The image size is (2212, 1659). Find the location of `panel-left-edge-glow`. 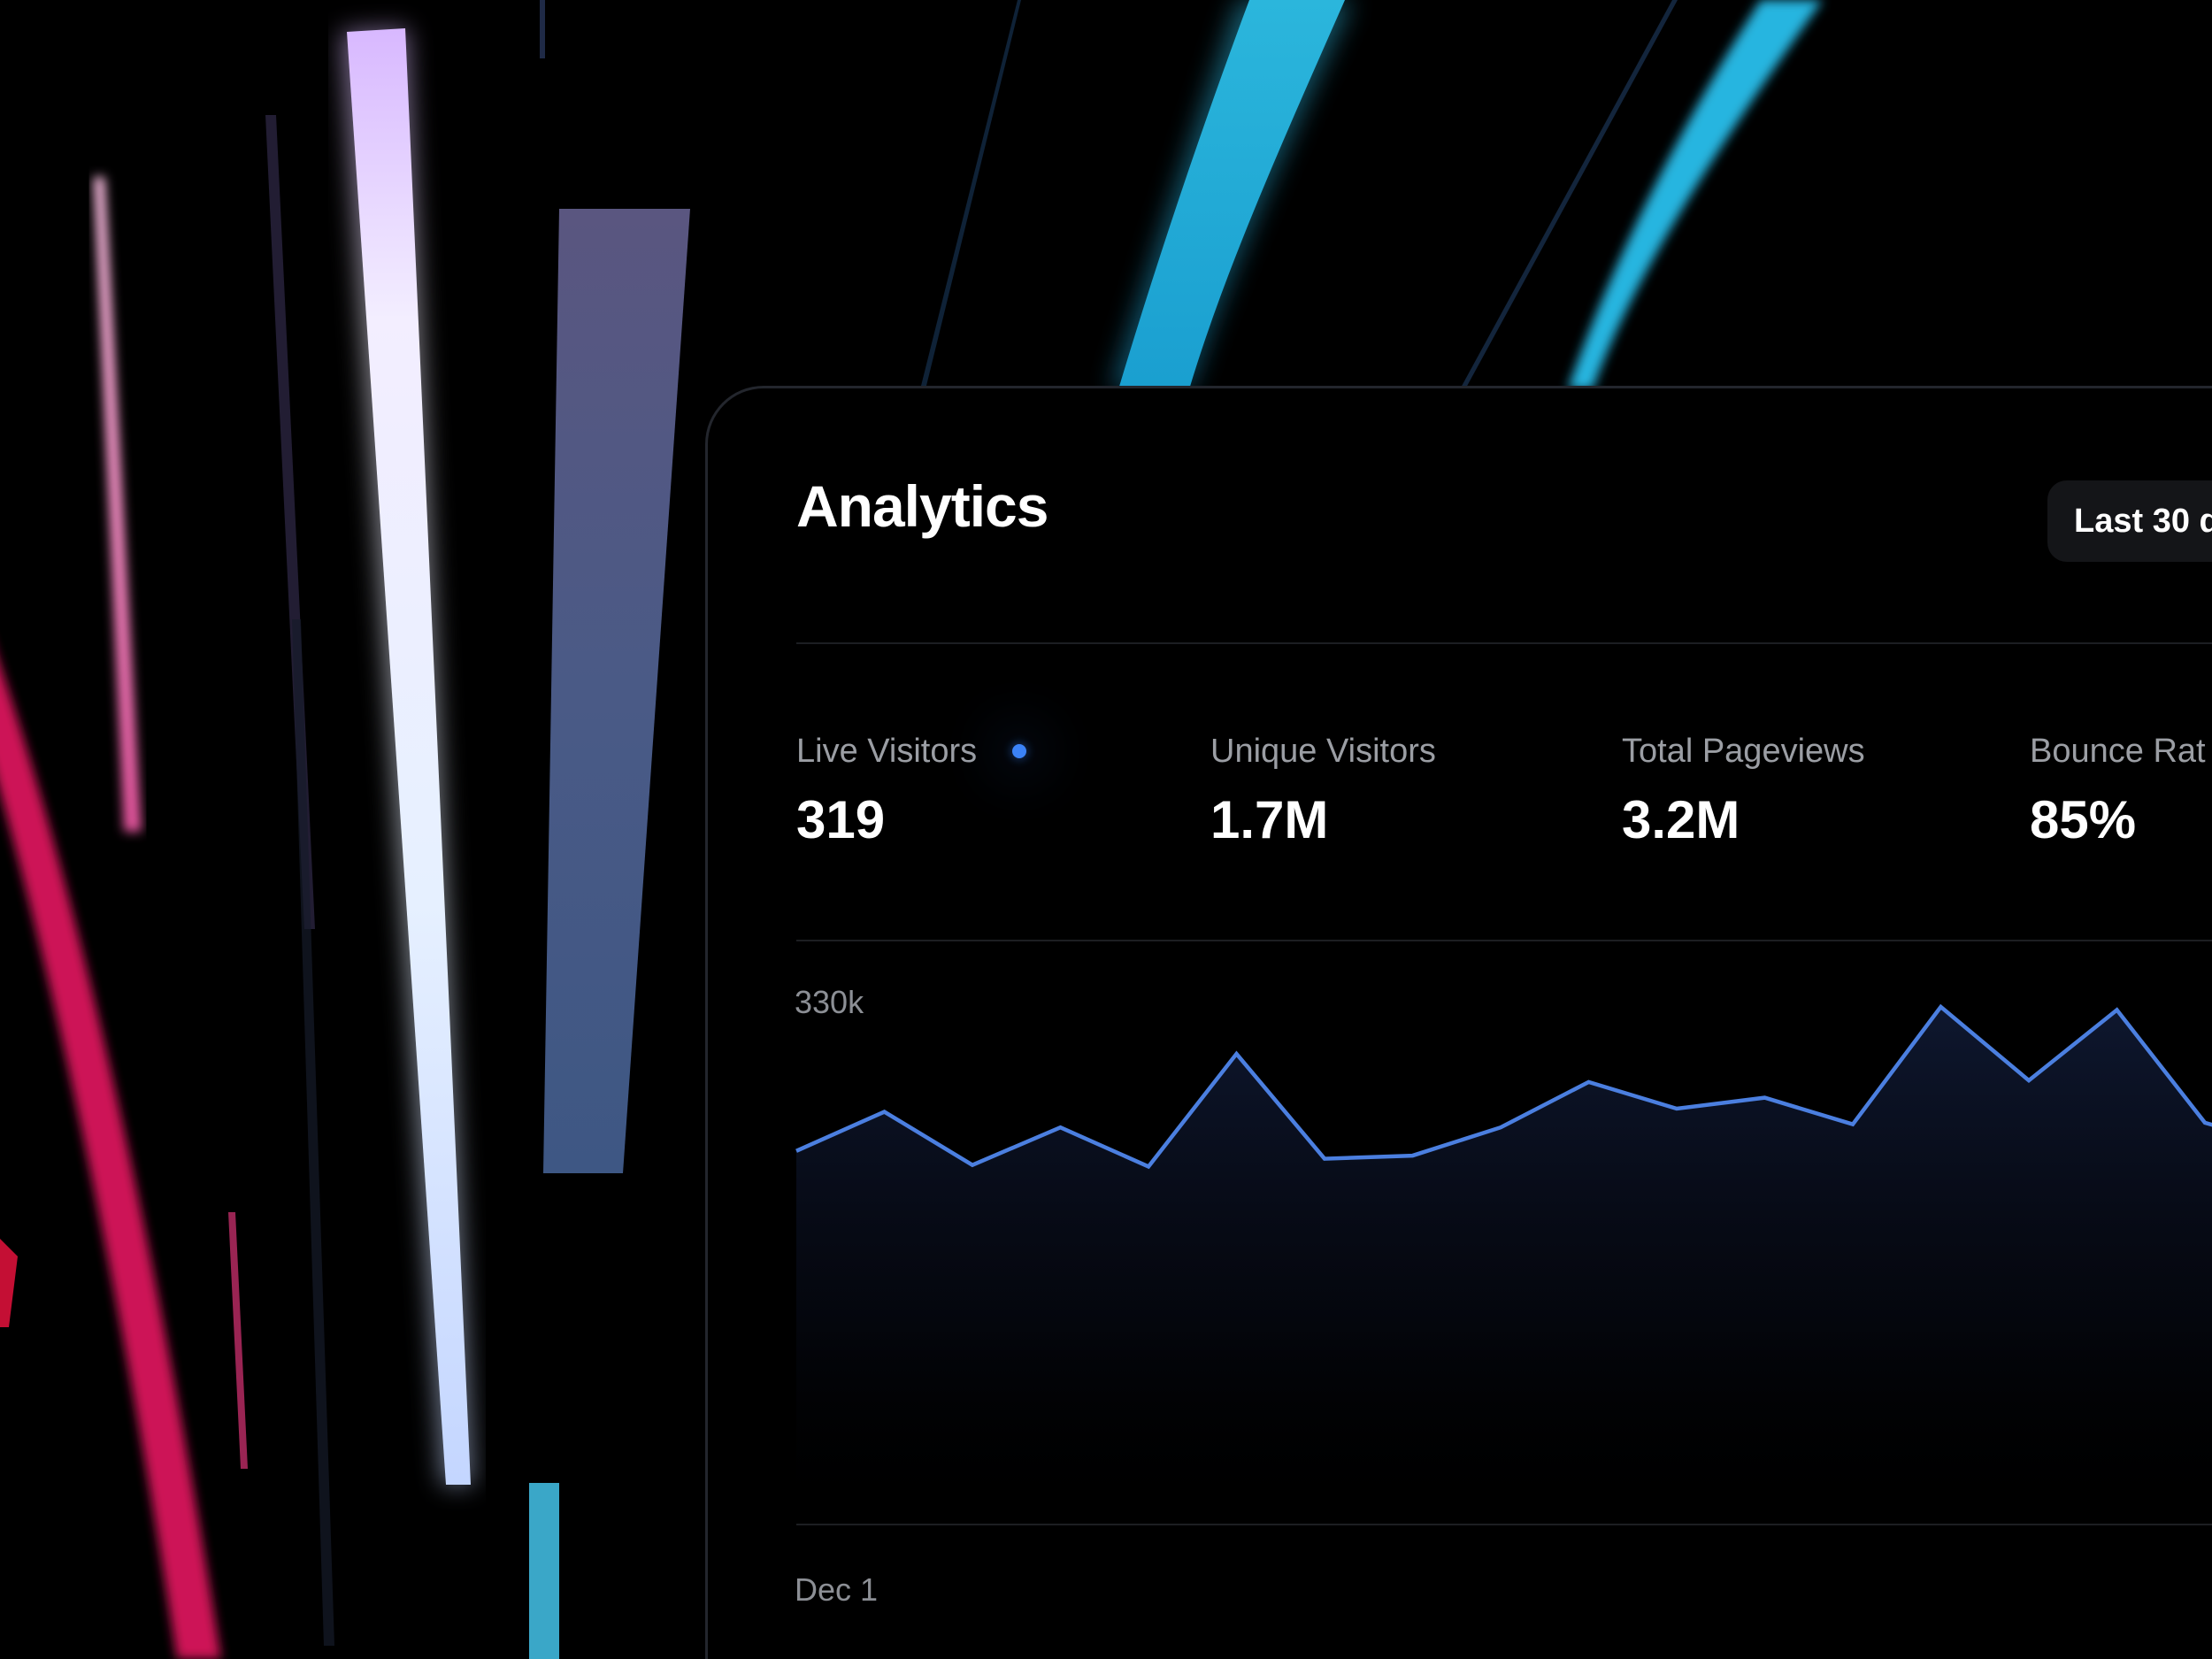

panel-left-edge-glow is located at coordinates (706, 742).